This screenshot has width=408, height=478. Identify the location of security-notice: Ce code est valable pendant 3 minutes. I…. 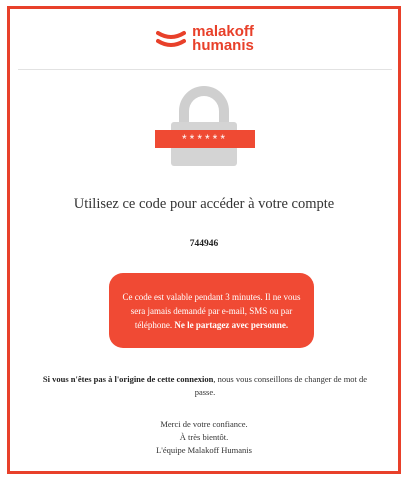
(211, 310).